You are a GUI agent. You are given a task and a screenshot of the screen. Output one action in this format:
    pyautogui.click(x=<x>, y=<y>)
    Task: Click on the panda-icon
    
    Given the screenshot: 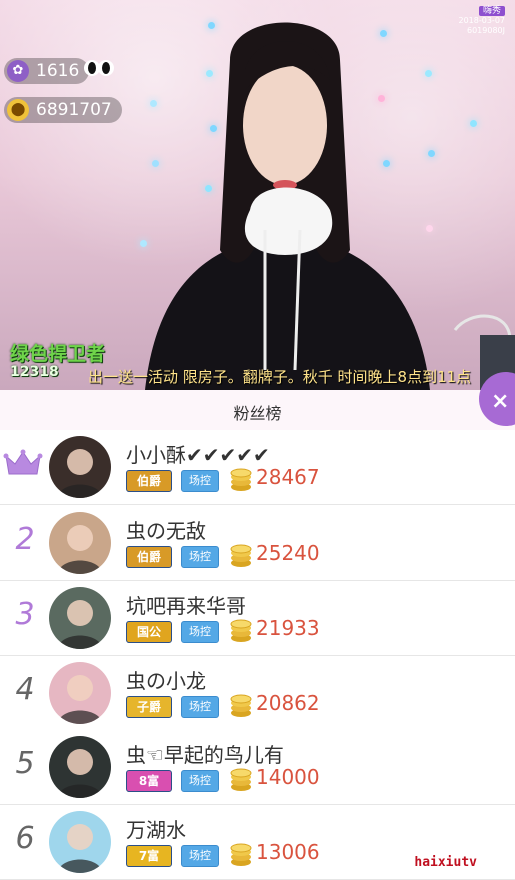 What is the action you would take?
    pyautogui.click(x=99, y=68)
    